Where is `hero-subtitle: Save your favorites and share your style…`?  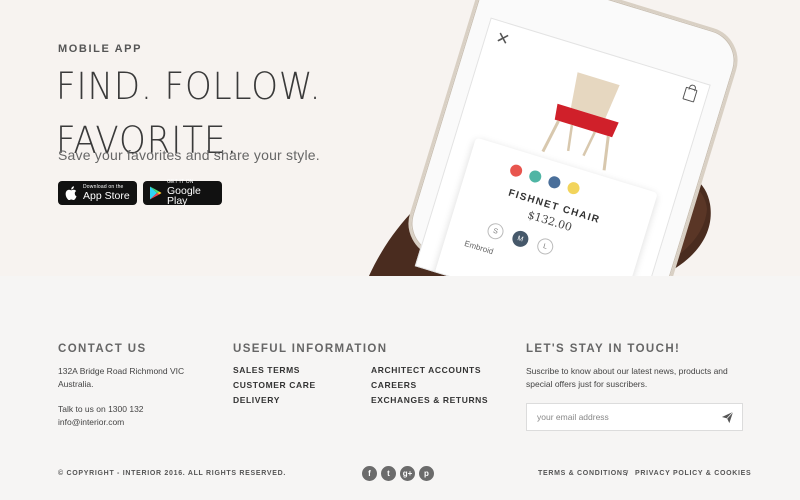
hero-subtitle: Save your favorites and share your style… is located at coordinates (189, 155).